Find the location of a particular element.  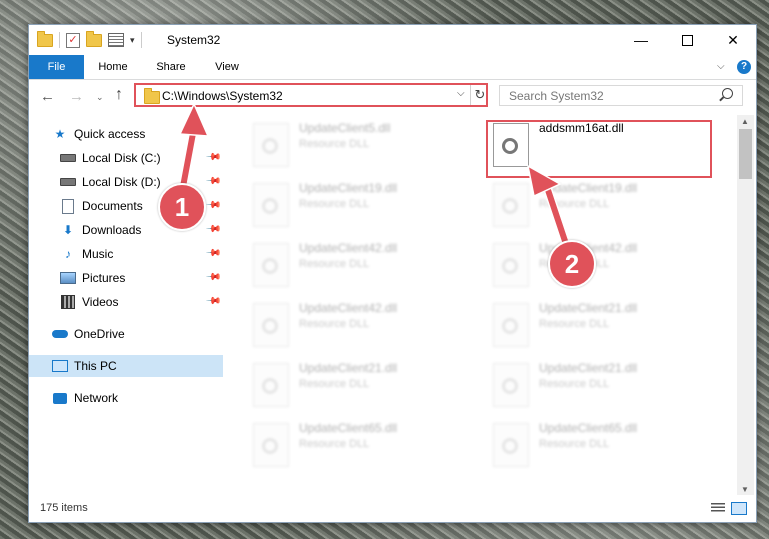

tab-share: Share is located at coordinates (171, 67).